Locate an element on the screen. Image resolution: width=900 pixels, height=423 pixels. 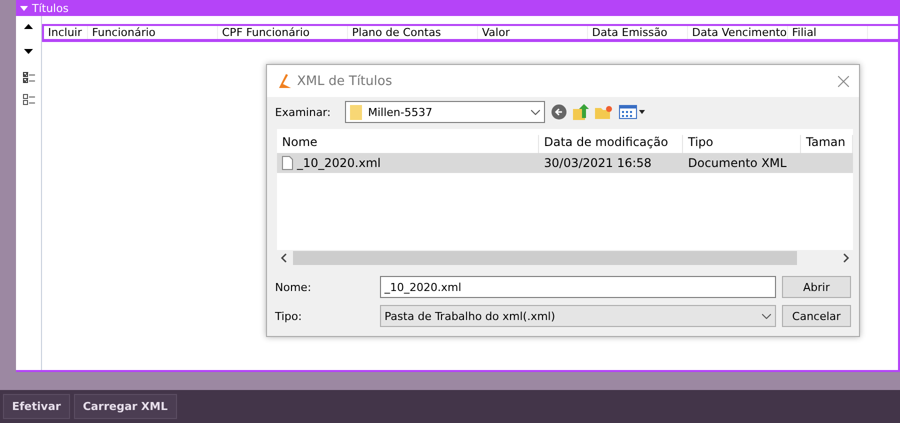
column-header: Data Vencimento is located at coordinates (738, 32).